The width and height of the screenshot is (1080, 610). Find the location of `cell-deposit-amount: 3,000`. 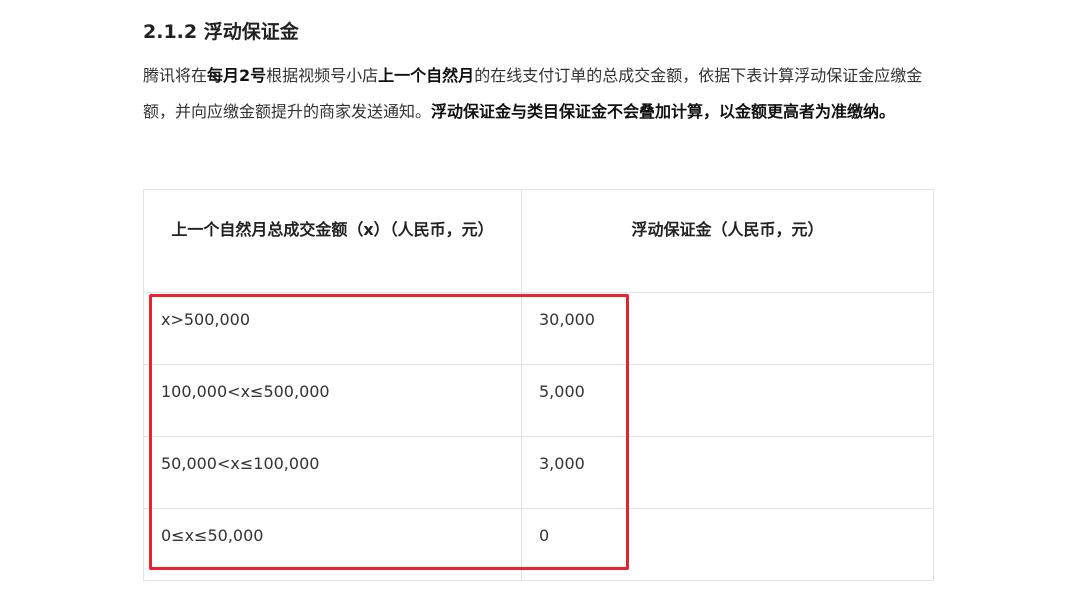

cell-deposit-amount: 3,000 is located at coordinates (727, 472).